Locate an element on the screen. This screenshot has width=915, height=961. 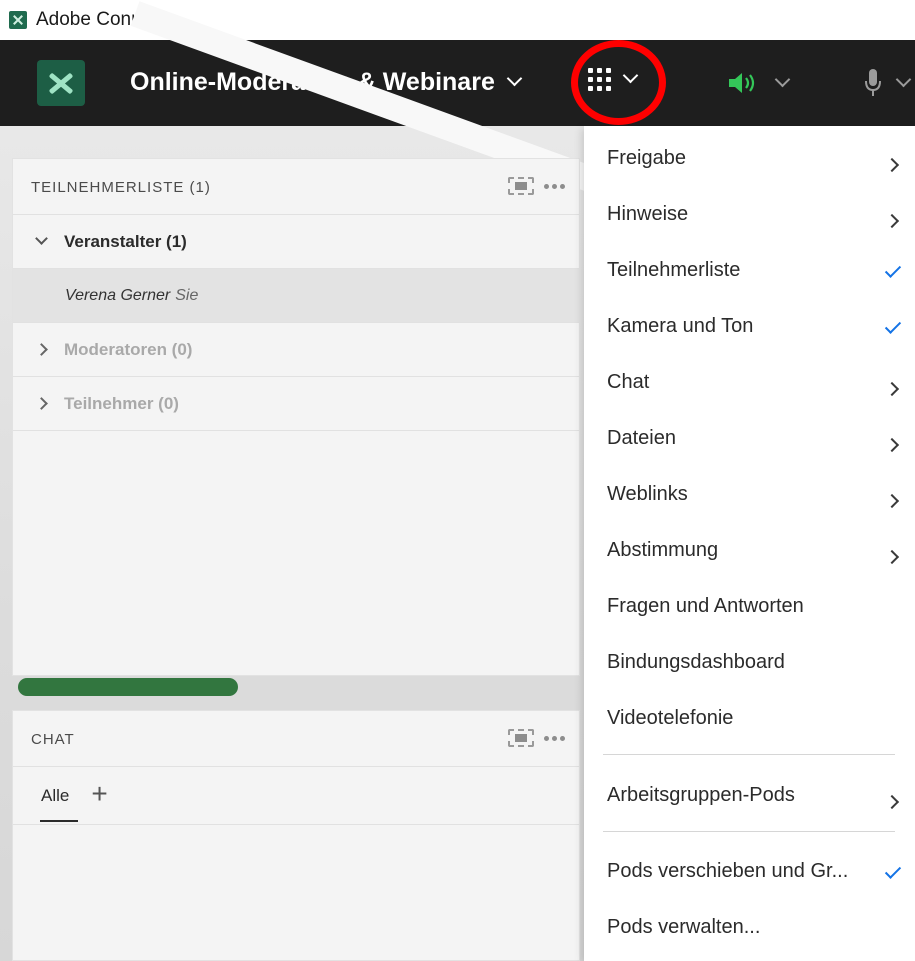
menu-item-label: Abstimmung is located at coordinates (663, 549).